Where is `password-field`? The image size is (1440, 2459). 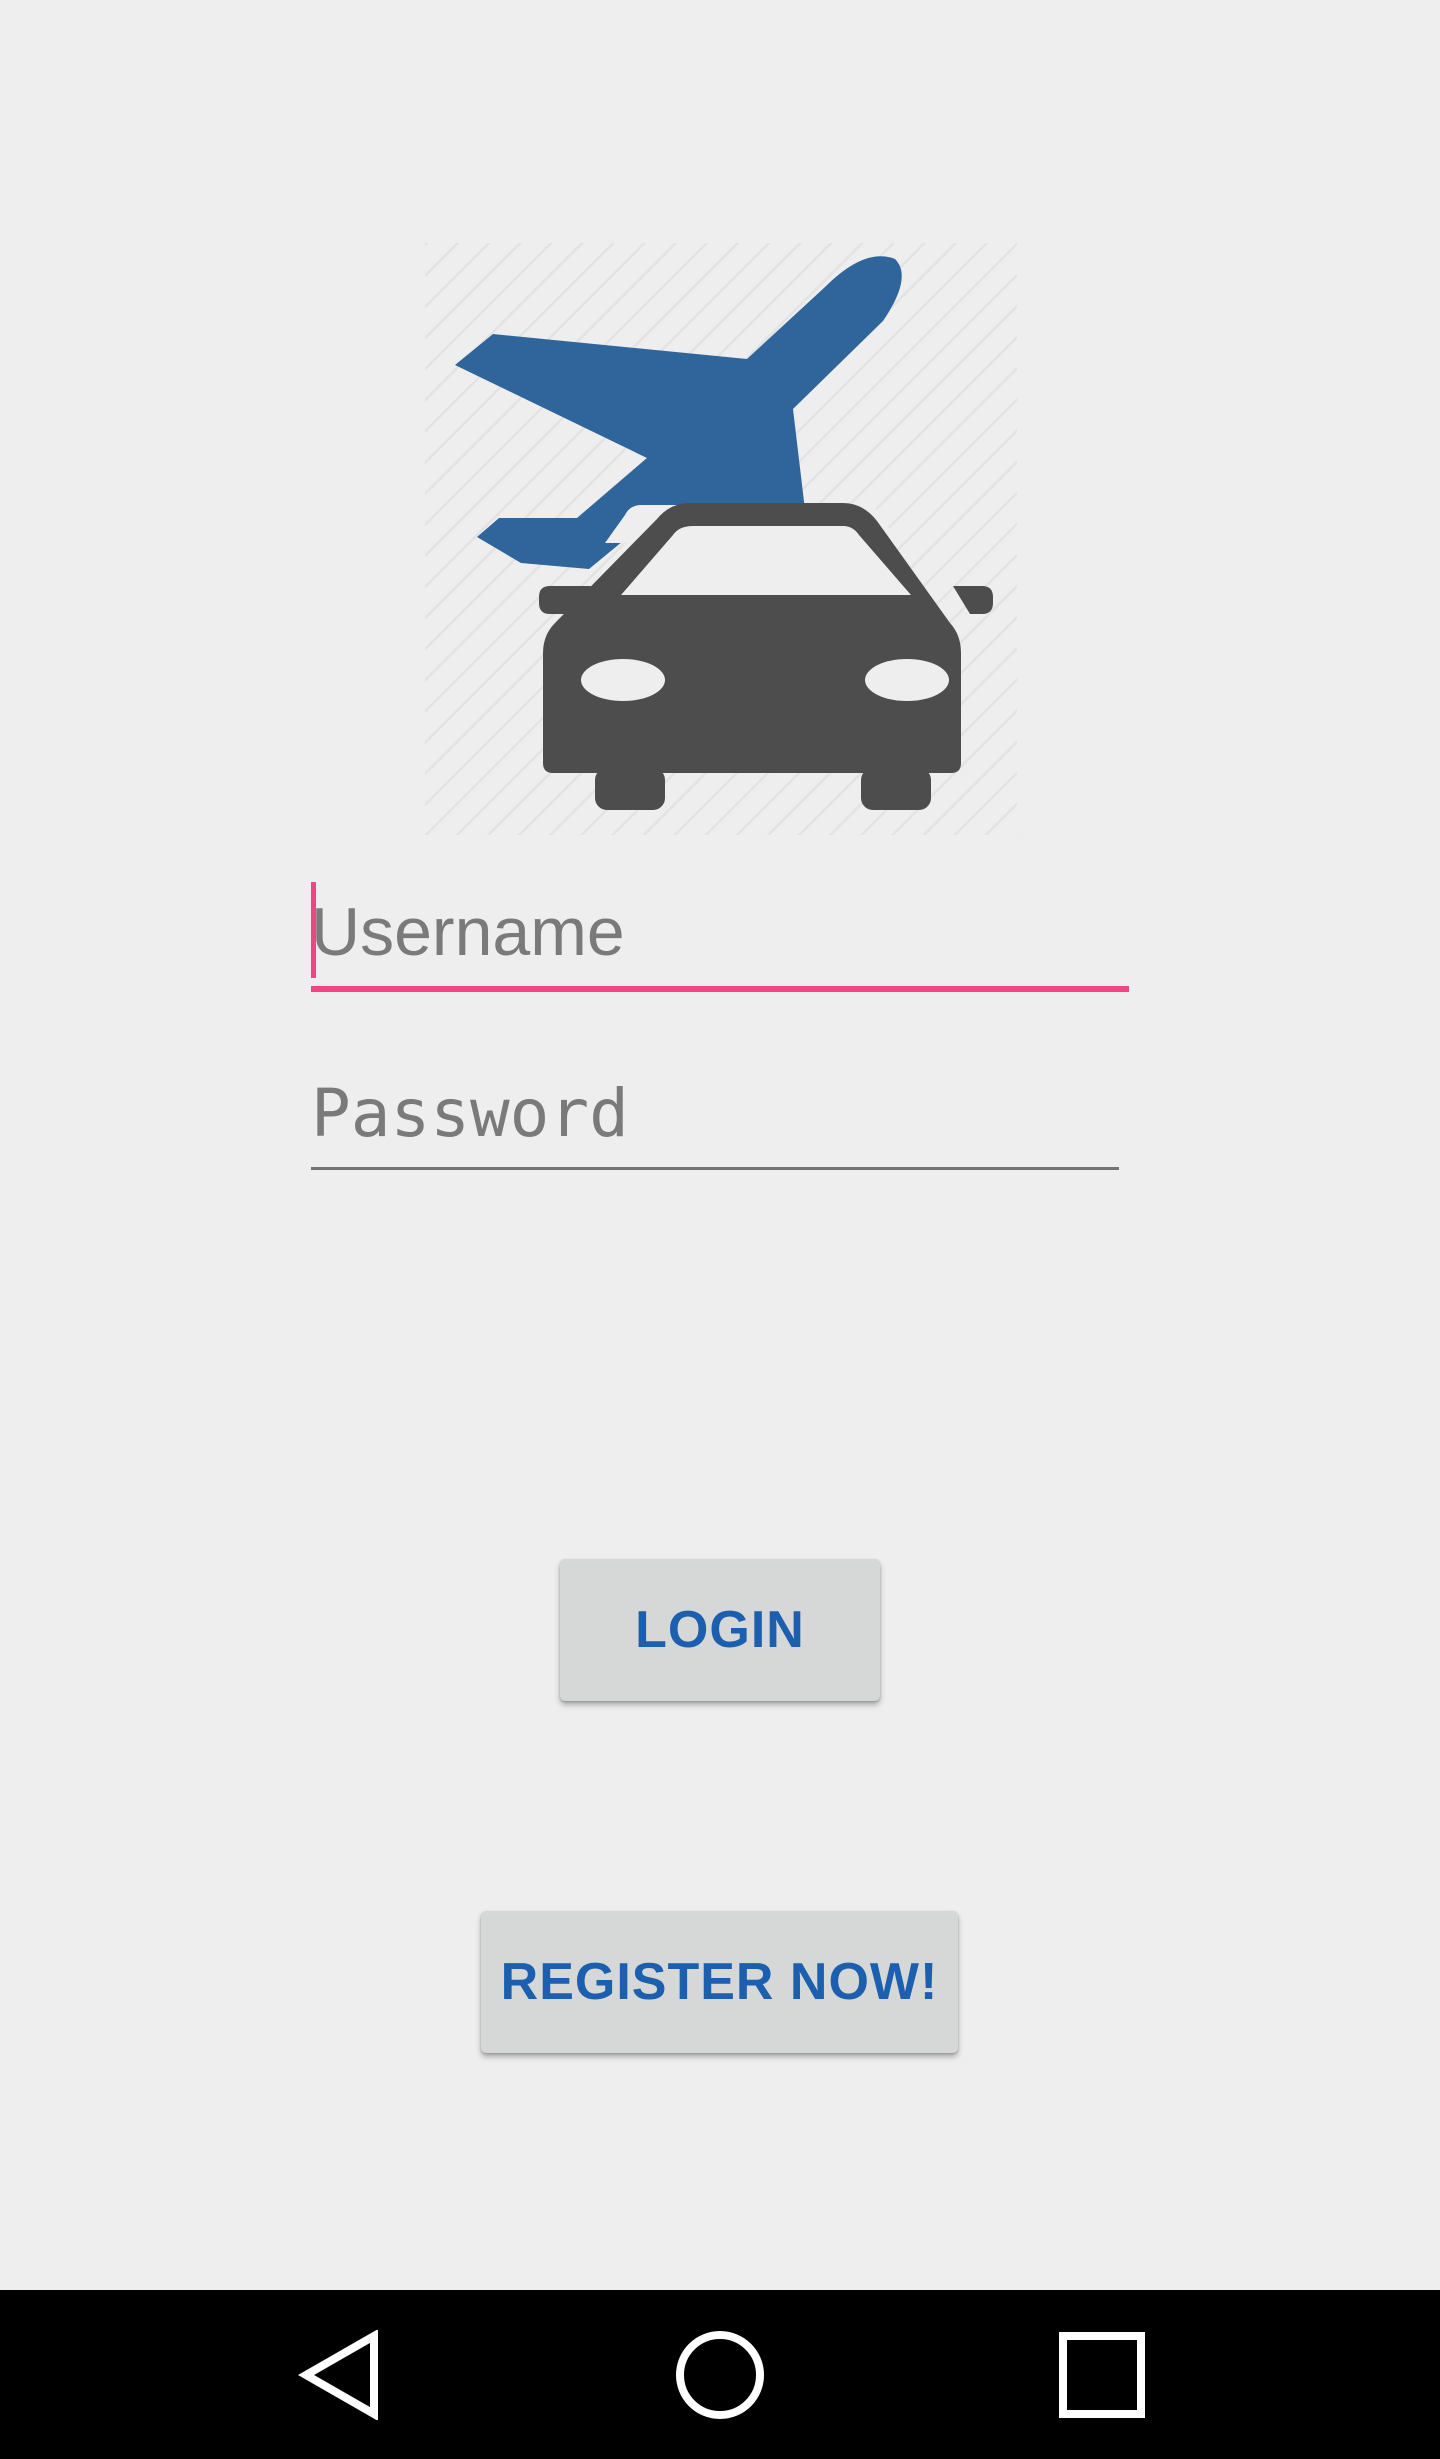
password-field is located at coordinates (715, 1115).